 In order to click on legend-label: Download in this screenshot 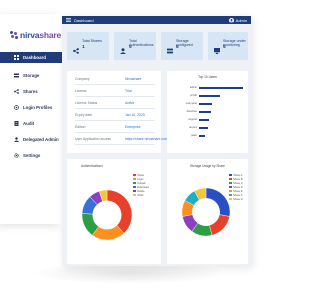, I will do `click(143, 187)`.